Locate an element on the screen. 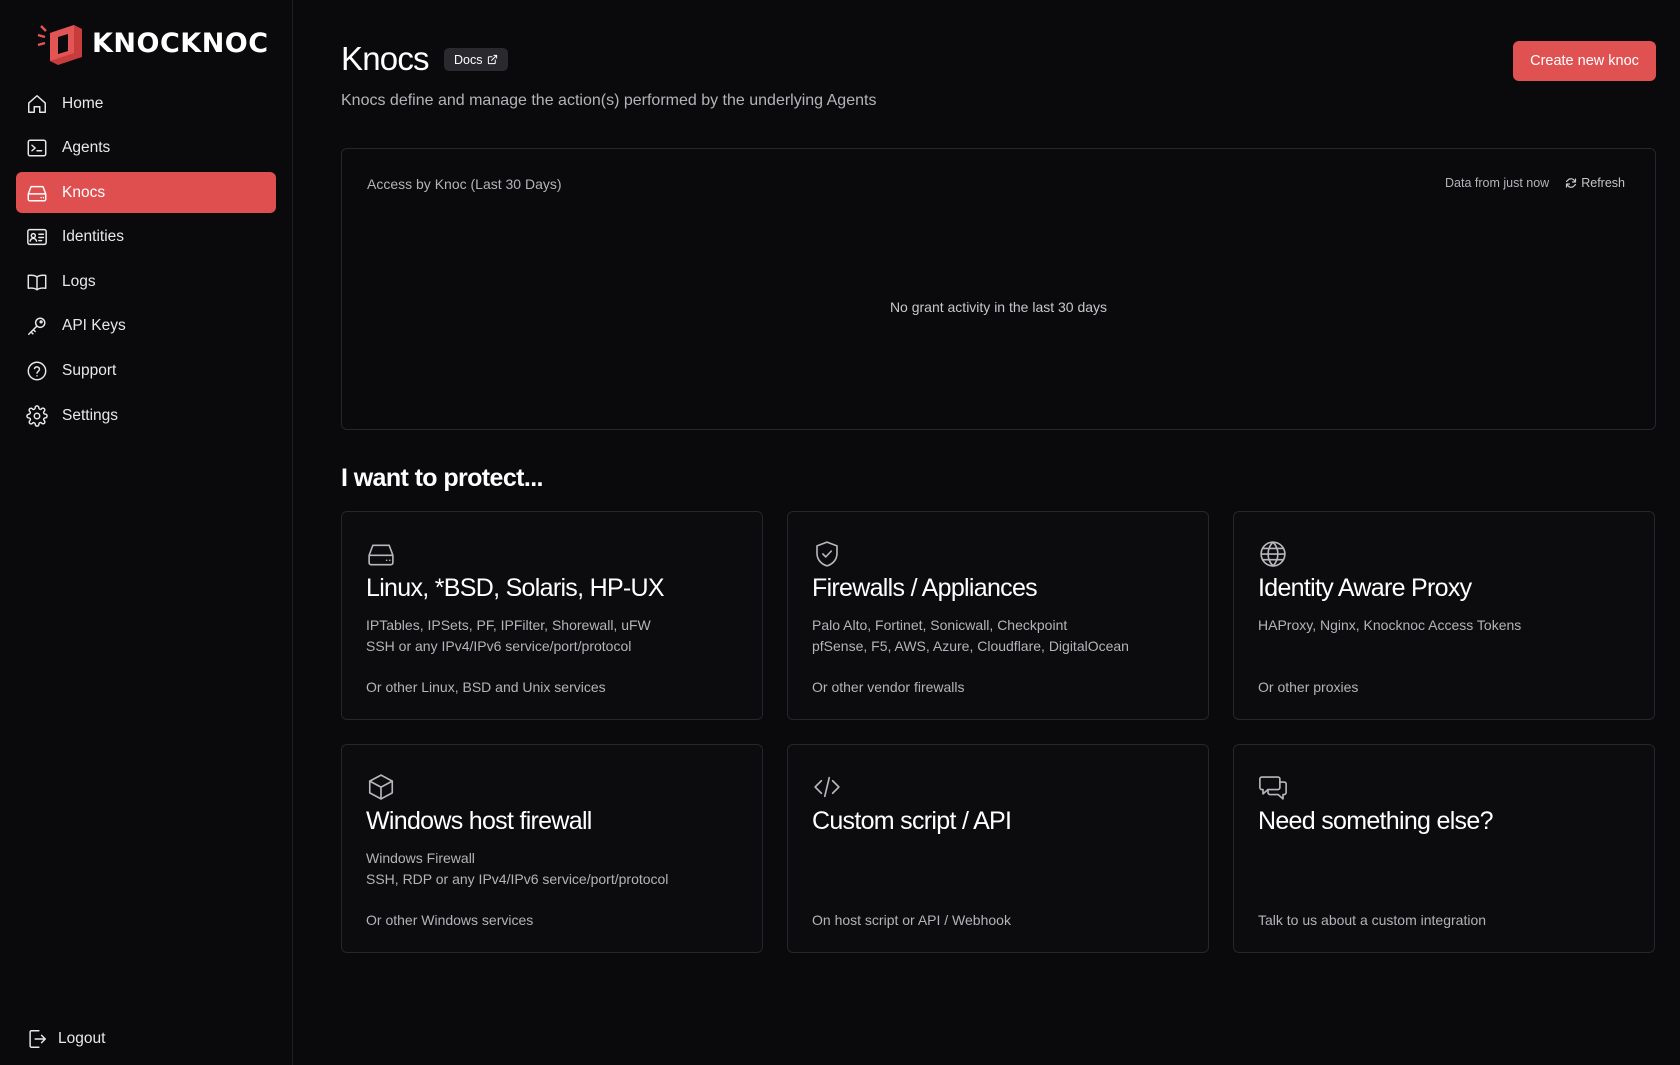  key-icon is located at coordinates (37, 326).